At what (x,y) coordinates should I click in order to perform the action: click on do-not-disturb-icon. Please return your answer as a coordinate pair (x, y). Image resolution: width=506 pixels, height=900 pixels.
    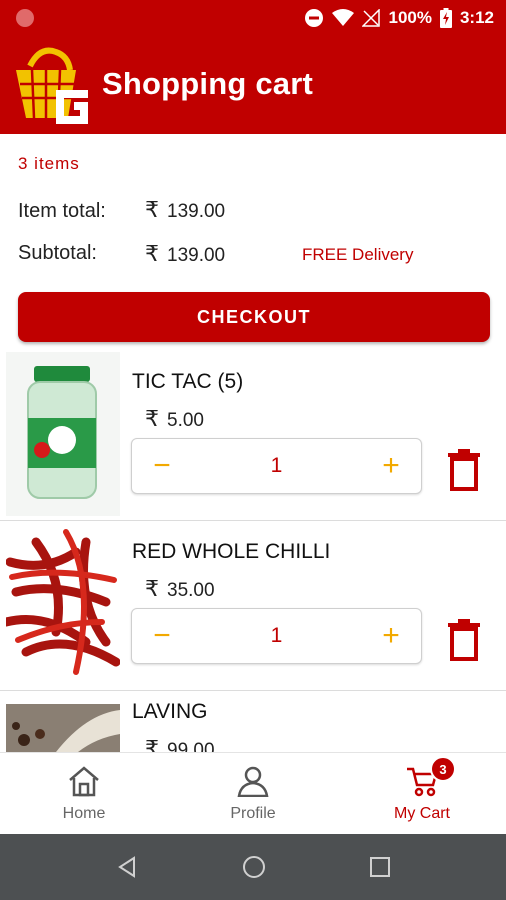
    Looking at the image, I should click on (314, 18).